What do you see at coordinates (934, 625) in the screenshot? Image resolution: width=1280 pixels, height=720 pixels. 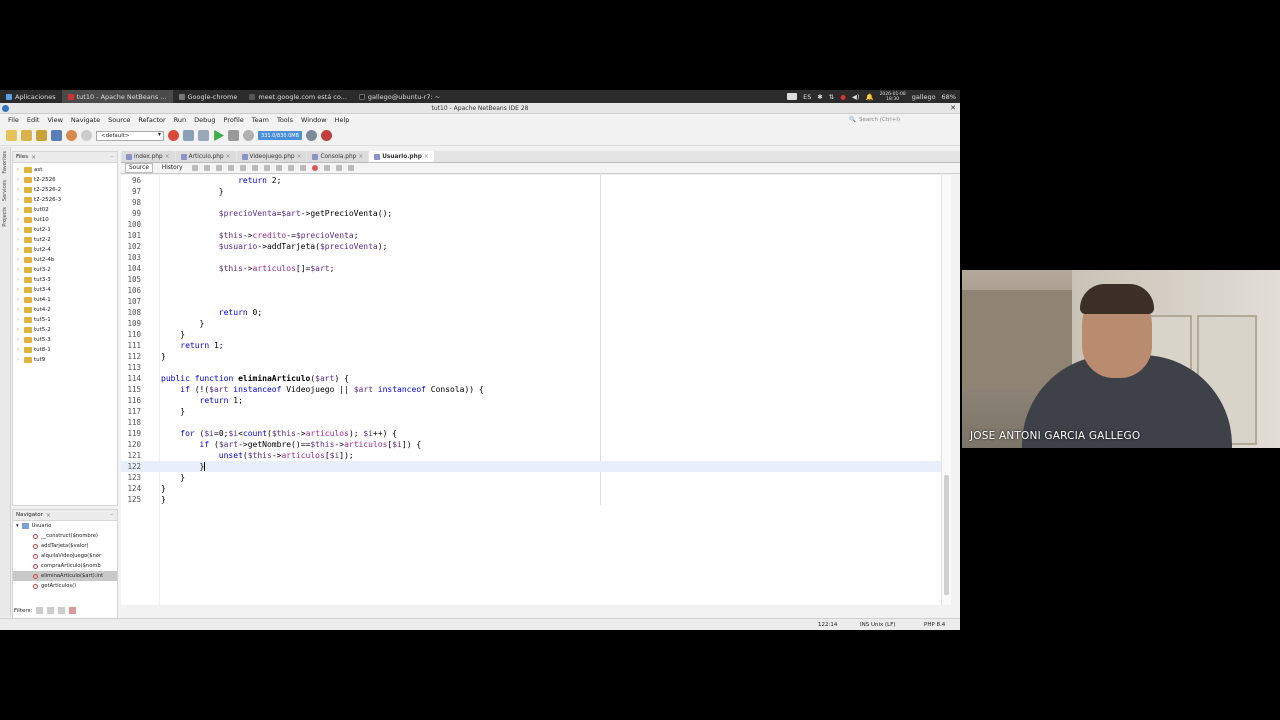 I see `php-version: PHP 8.4` at bounding box center [934, 625].